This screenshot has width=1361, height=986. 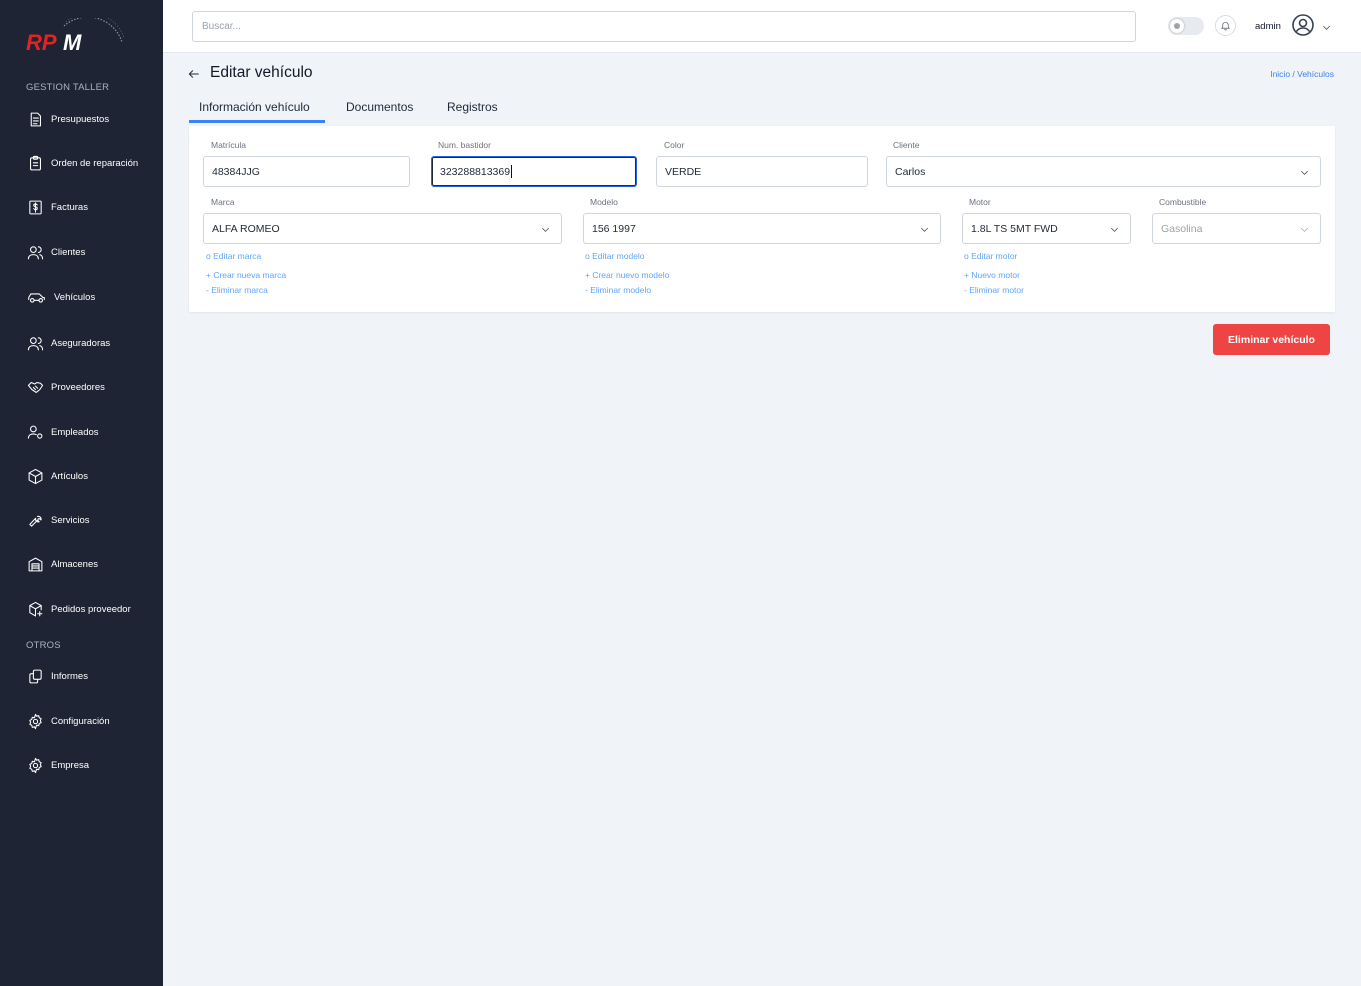 I want to click on section-gestion-taller: GESTION TALLER, so click(x=68, y=87).